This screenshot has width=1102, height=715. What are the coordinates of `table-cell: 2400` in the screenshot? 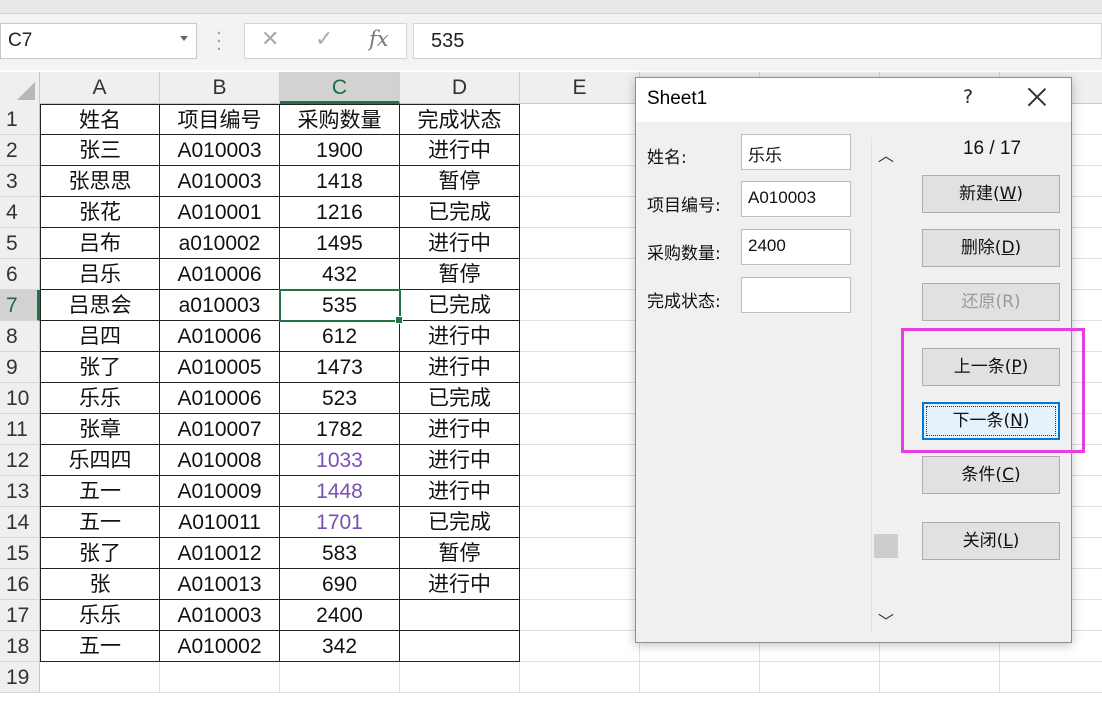 It's located at (340, 615).